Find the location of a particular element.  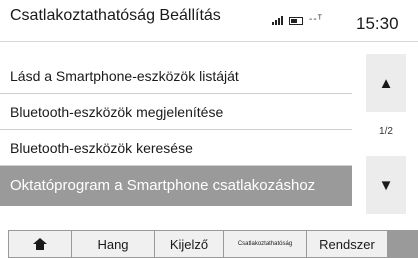

status-icons: --ᵀ is located at coordinates (297, 19).